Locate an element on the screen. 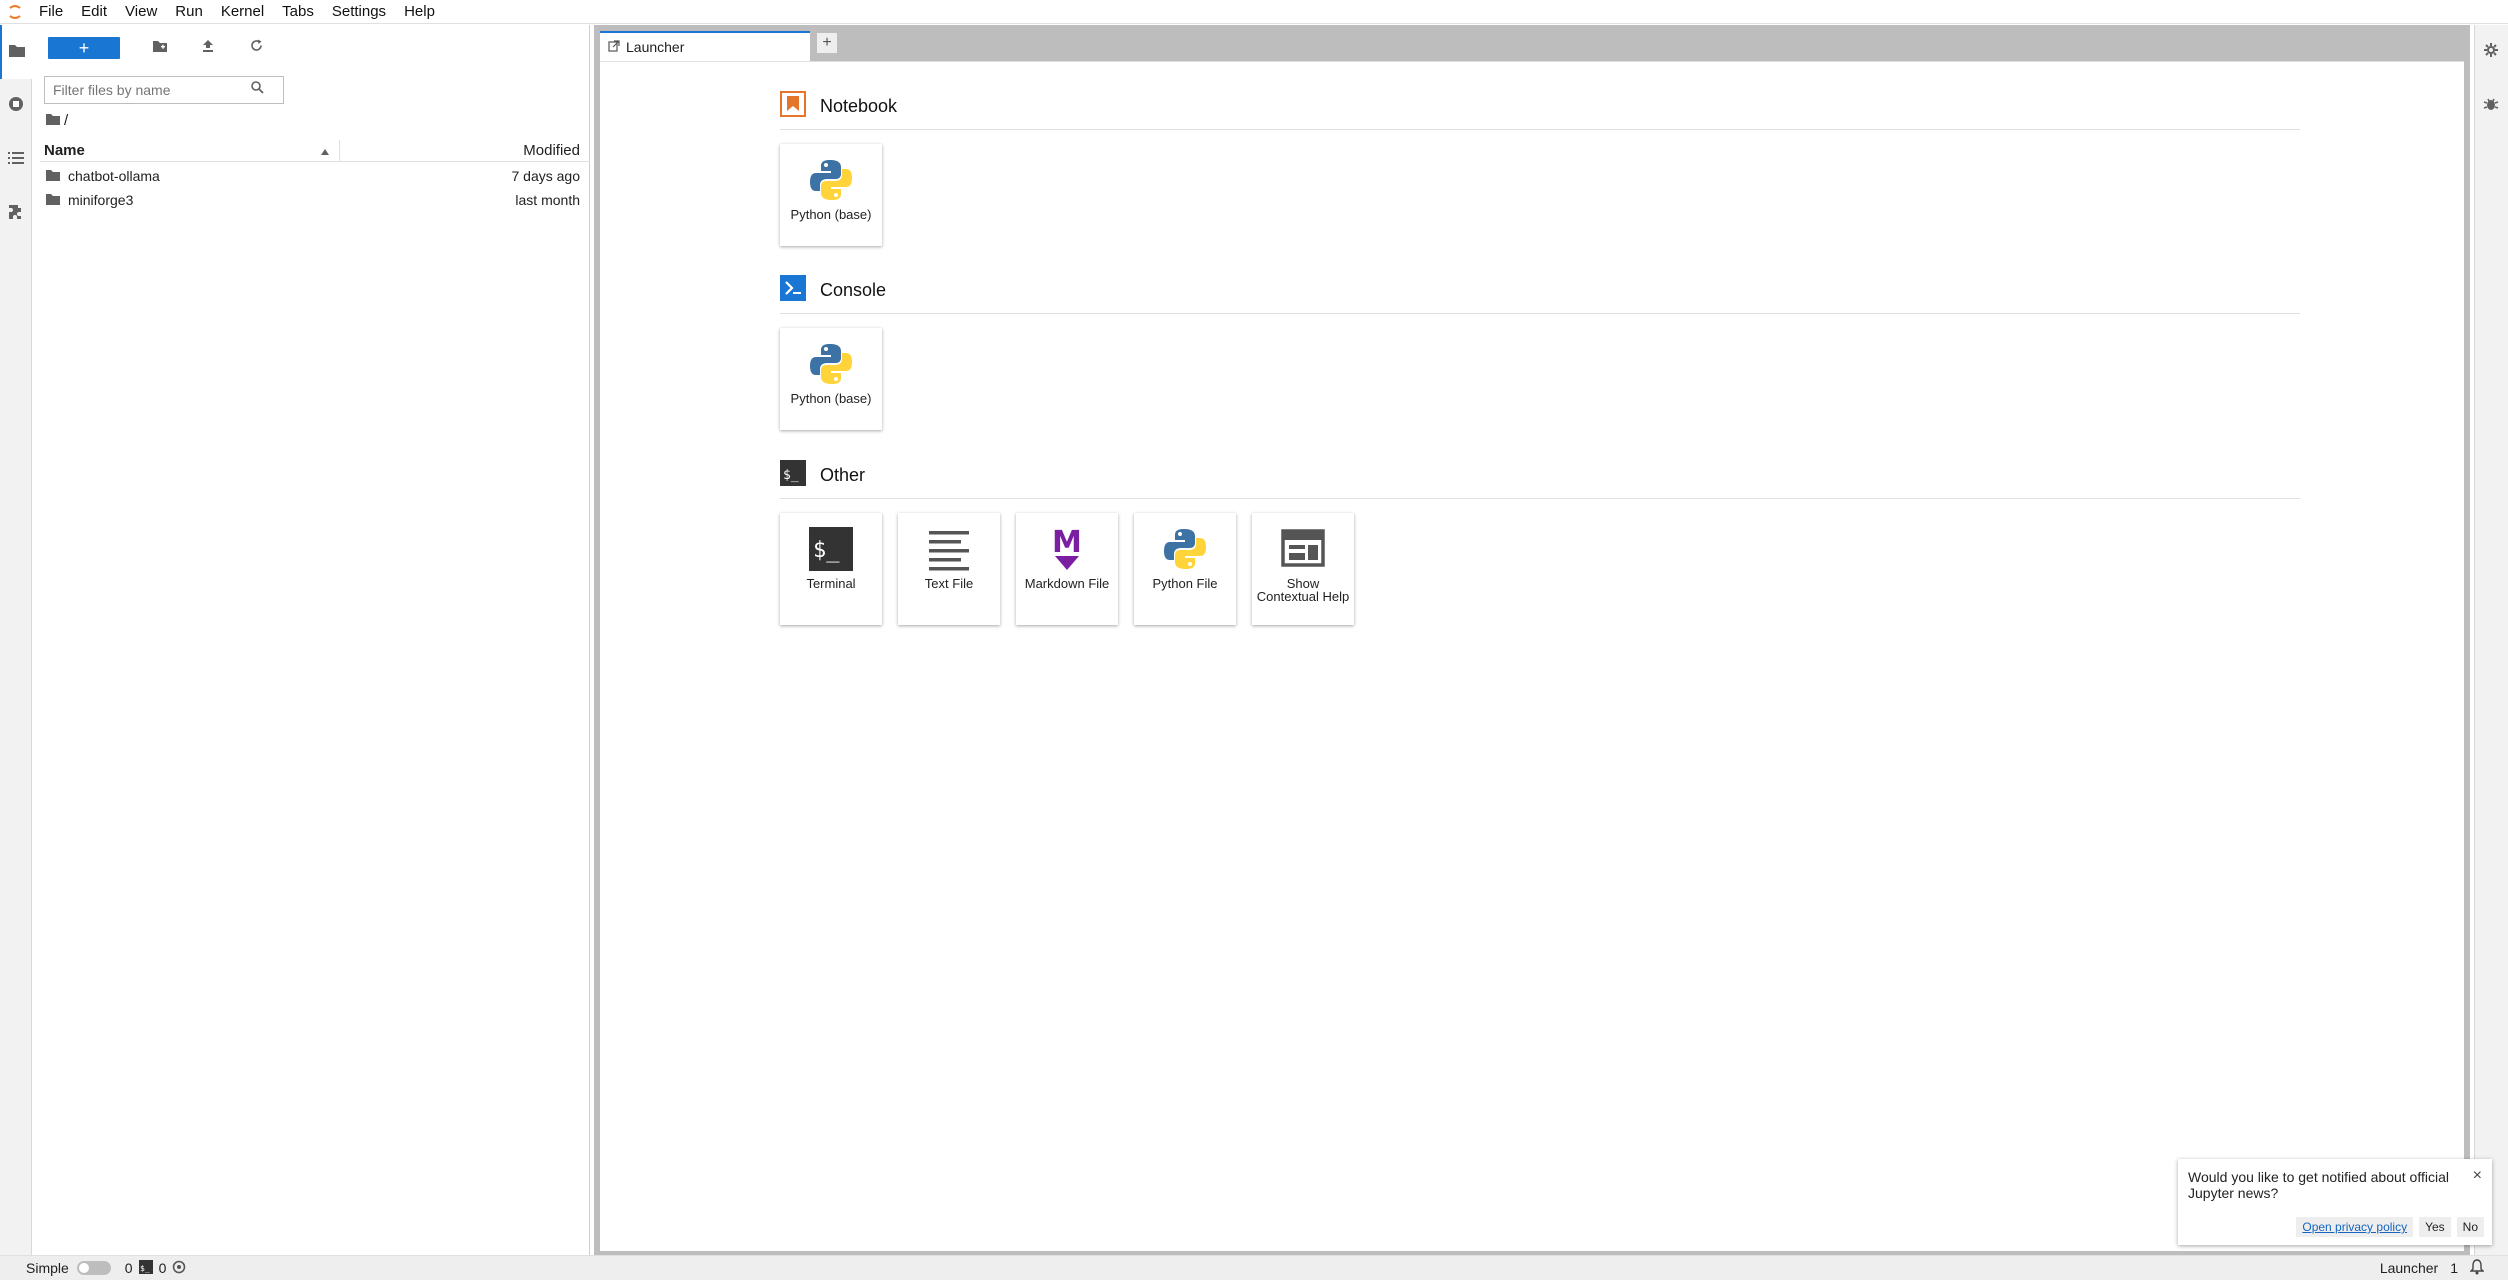 The width and height of the screenshot is (2508, 1280). file-browser-tab is located at coordinates (16, 52).